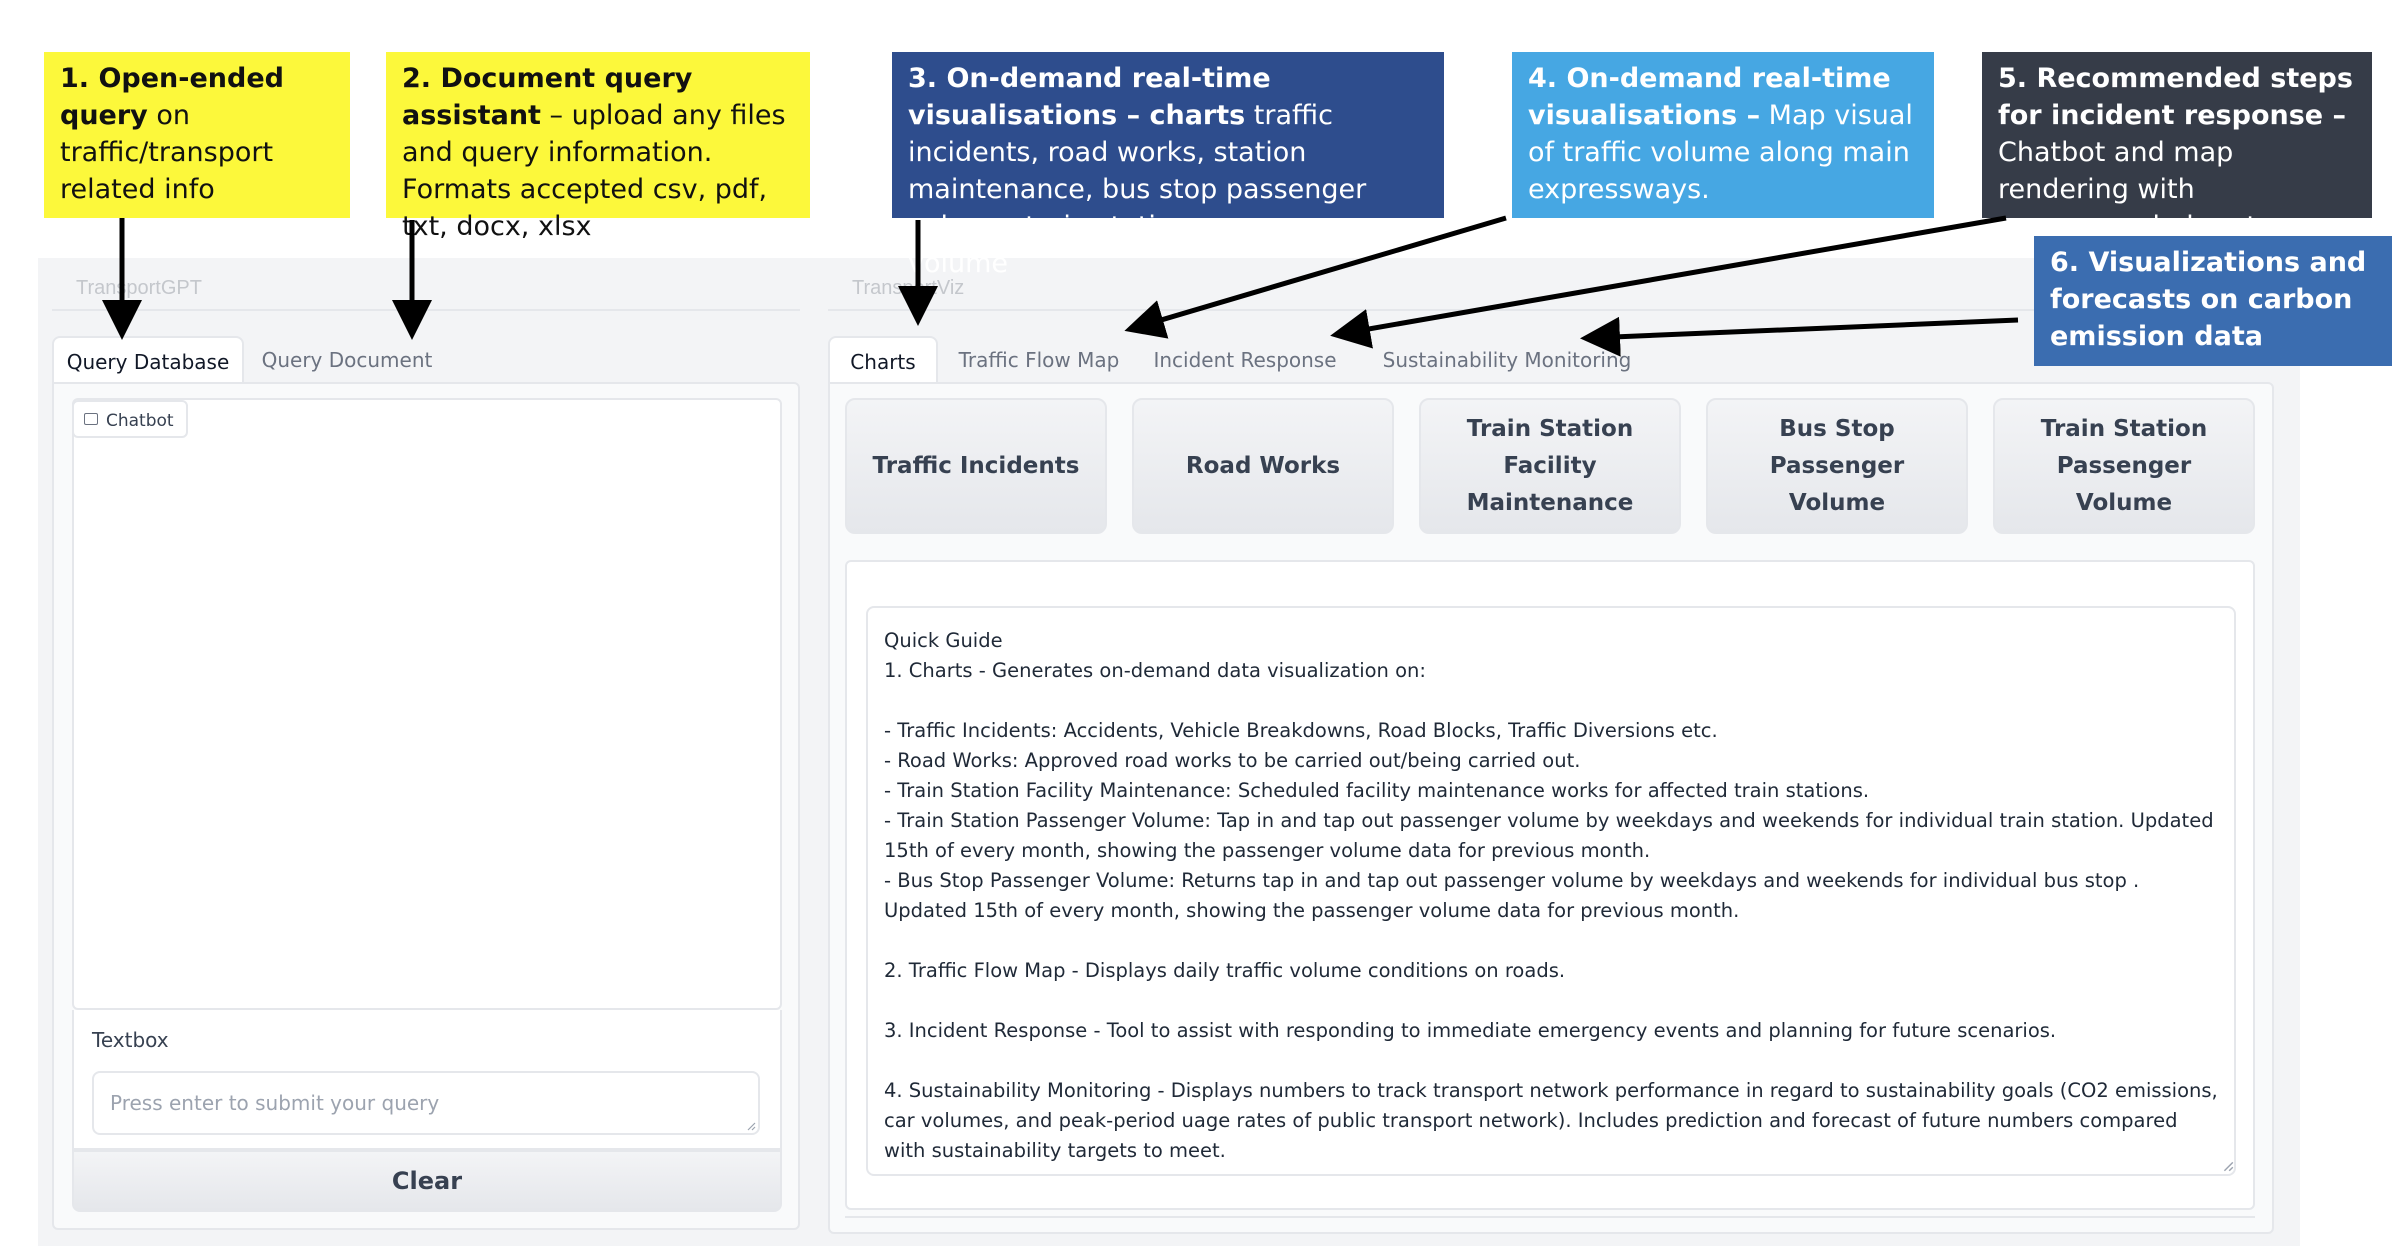 The height and width of the screenshot is (1246, 2402). What do you see at coordinates (1060, 286) in the screenshot?
I see `annotation-arrows` at bounding box center [1060, 286].